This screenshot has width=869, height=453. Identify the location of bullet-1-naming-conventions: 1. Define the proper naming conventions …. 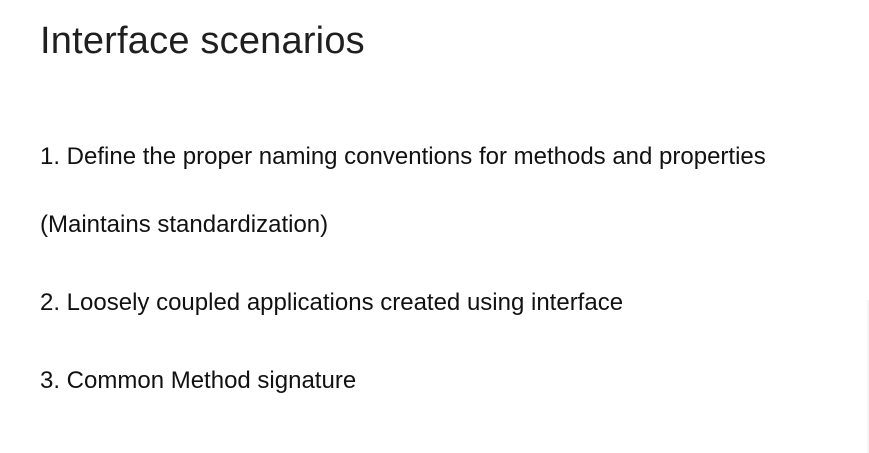
(403, 156).